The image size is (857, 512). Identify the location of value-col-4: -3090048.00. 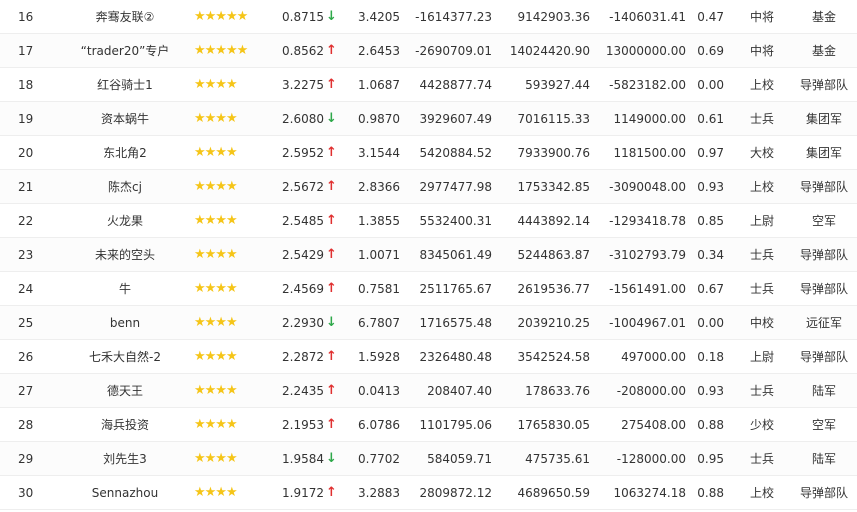
(647, 187).